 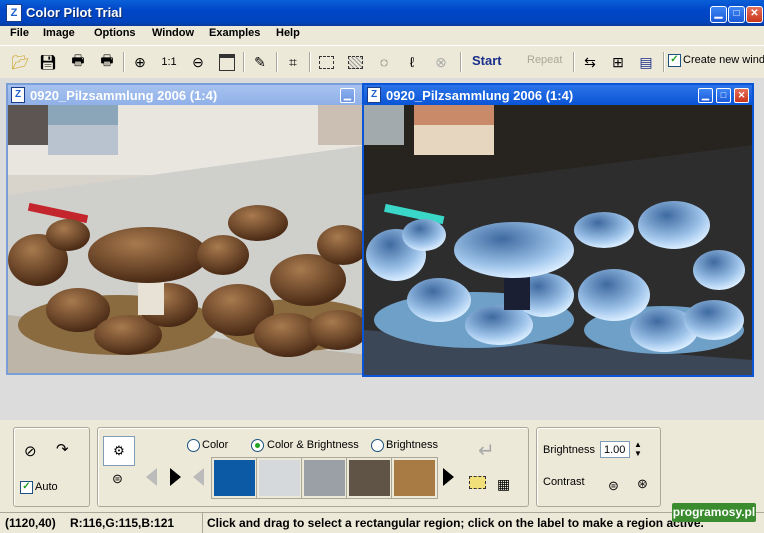 What do you see at coordinates (193, 445) in the screenshot?
I see `mode-color-radio` at bounding box center [193, 445].